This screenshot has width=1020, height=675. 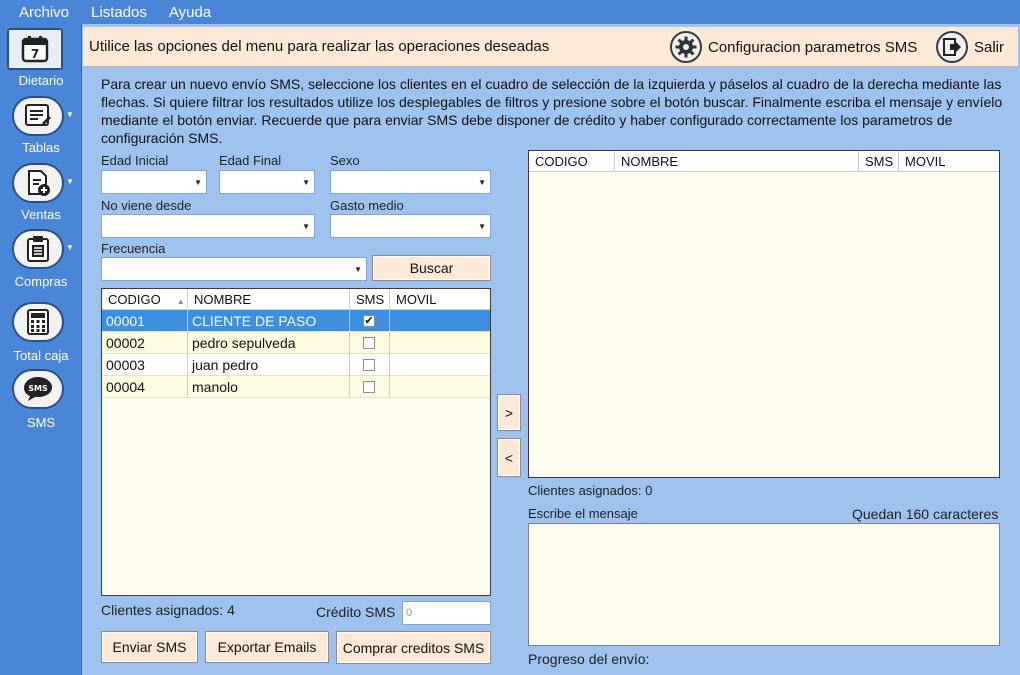 What do you see at coordinates (41, 214) in the screenshot?
I see `sidebar-label-ventas: Ventas` at bounding box center [41, 214].